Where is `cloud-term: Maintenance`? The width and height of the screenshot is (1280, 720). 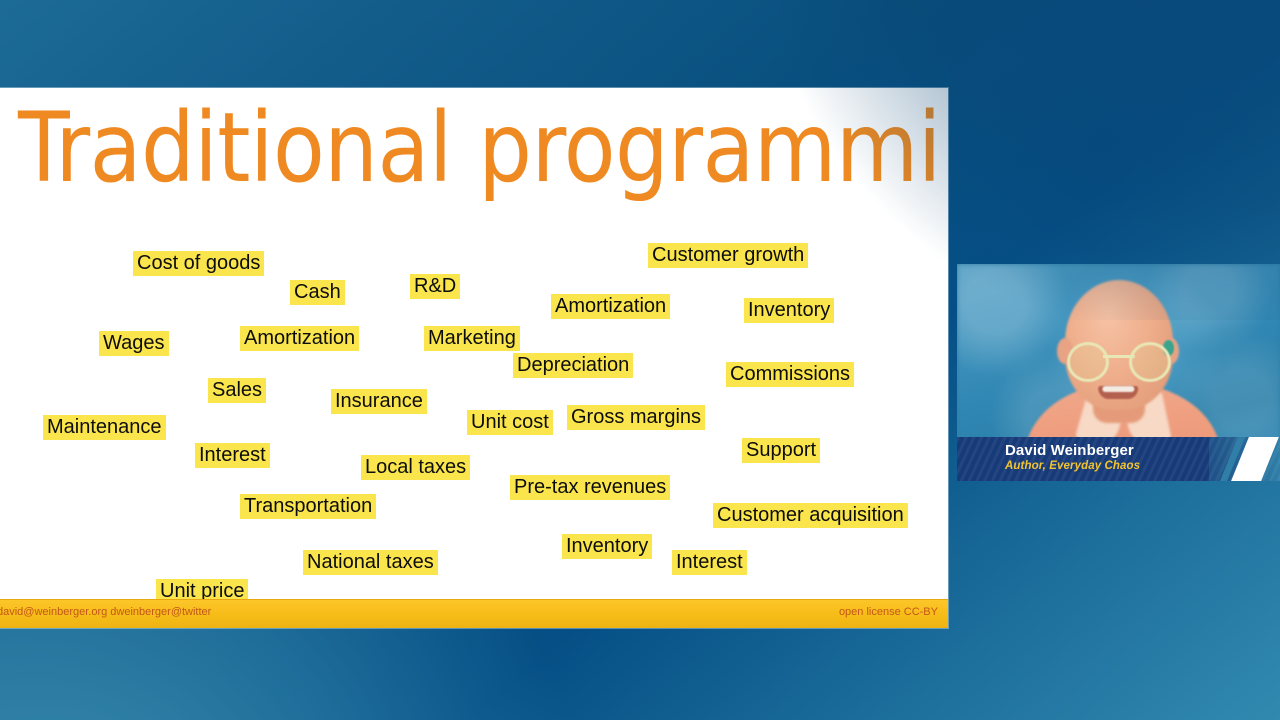
cloud-term: Maintenance is located at coordinates (104, 428).